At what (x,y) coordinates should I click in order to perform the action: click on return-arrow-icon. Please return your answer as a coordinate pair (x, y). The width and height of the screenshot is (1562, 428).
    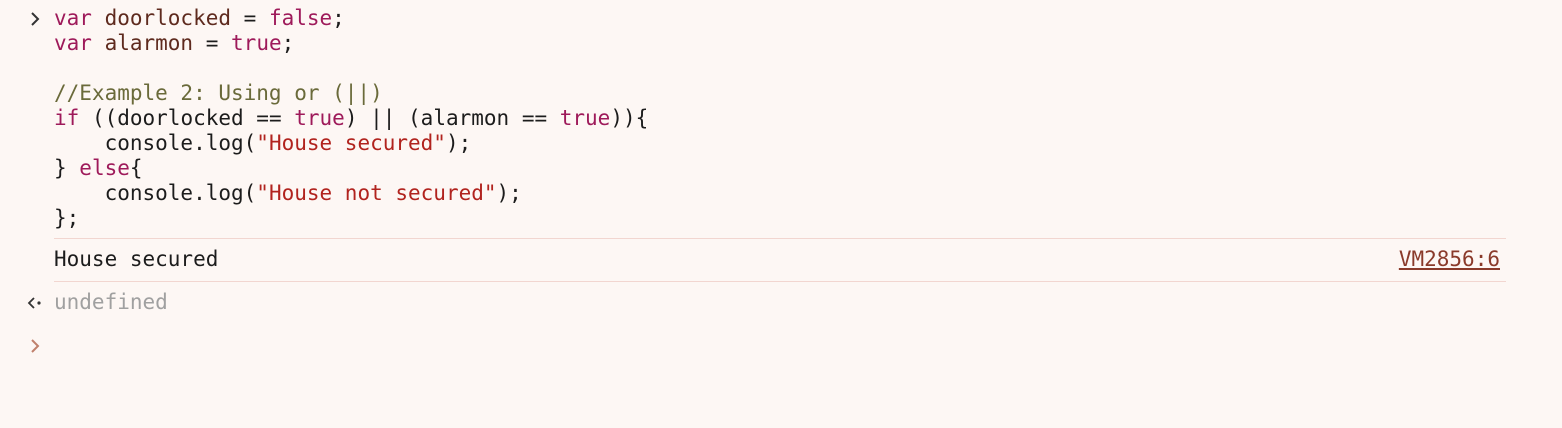
    Looking at the image, I should click on (35, 303).